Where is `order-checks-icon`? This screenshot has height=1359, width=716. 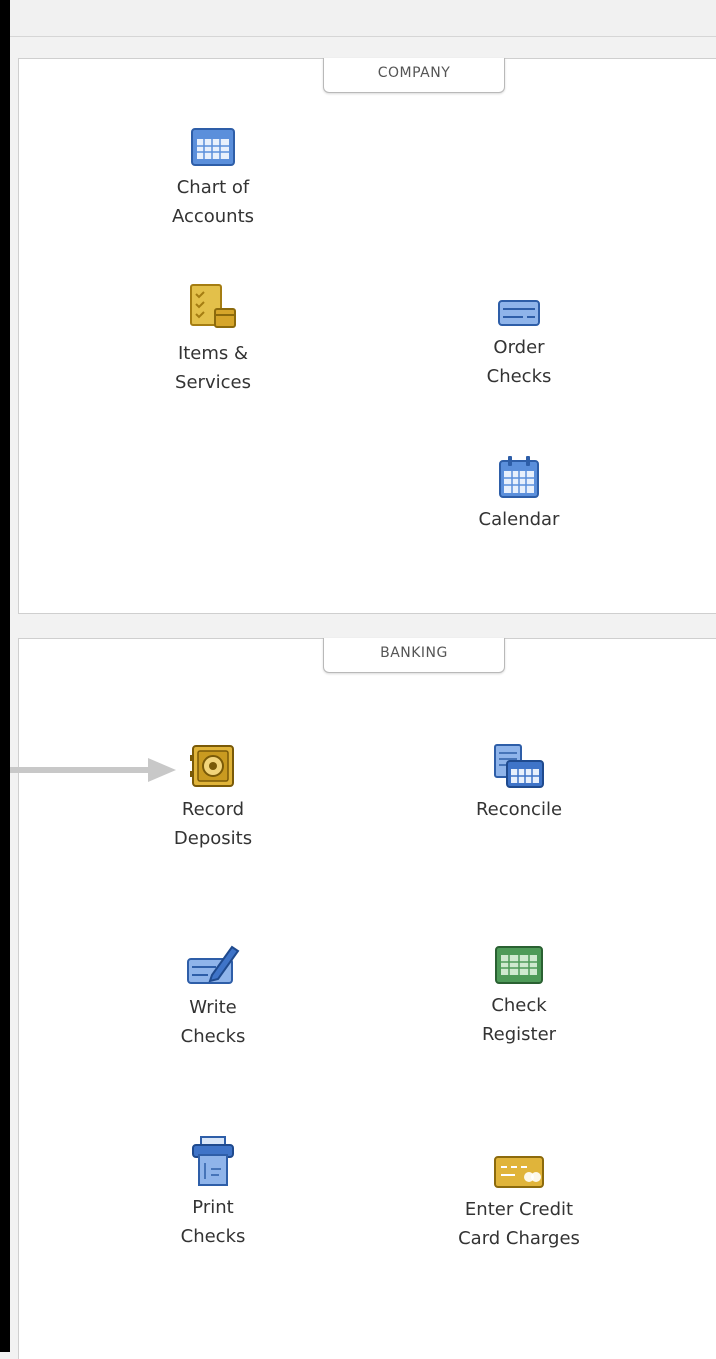 order-checks-icon is located at coordinates (519, 313).